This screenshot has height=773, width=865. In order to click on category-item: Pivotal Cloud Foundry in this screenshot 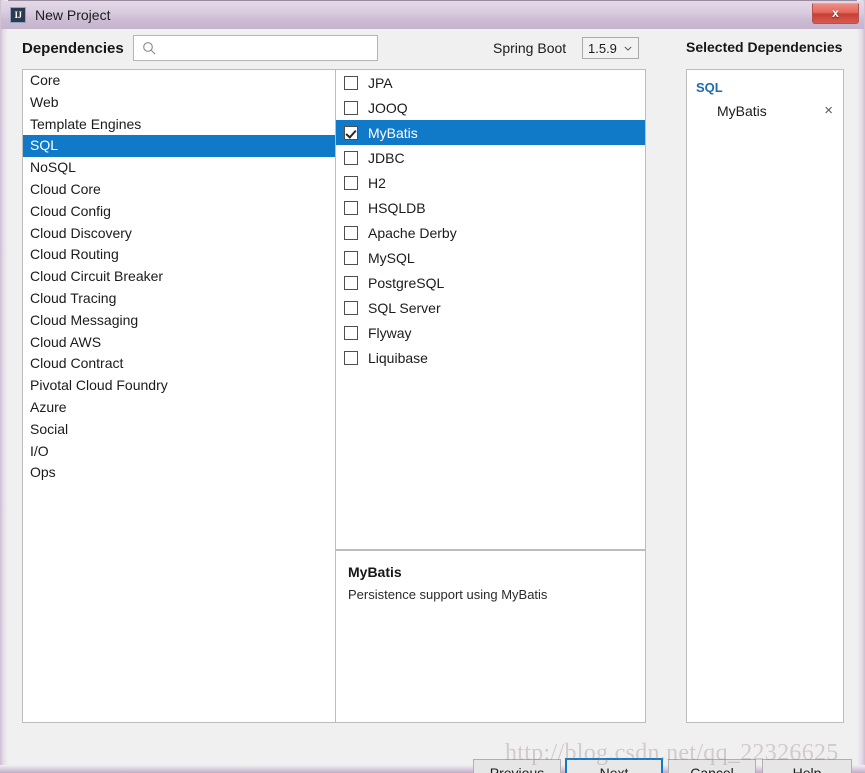, I will do `click(183, 386)`.